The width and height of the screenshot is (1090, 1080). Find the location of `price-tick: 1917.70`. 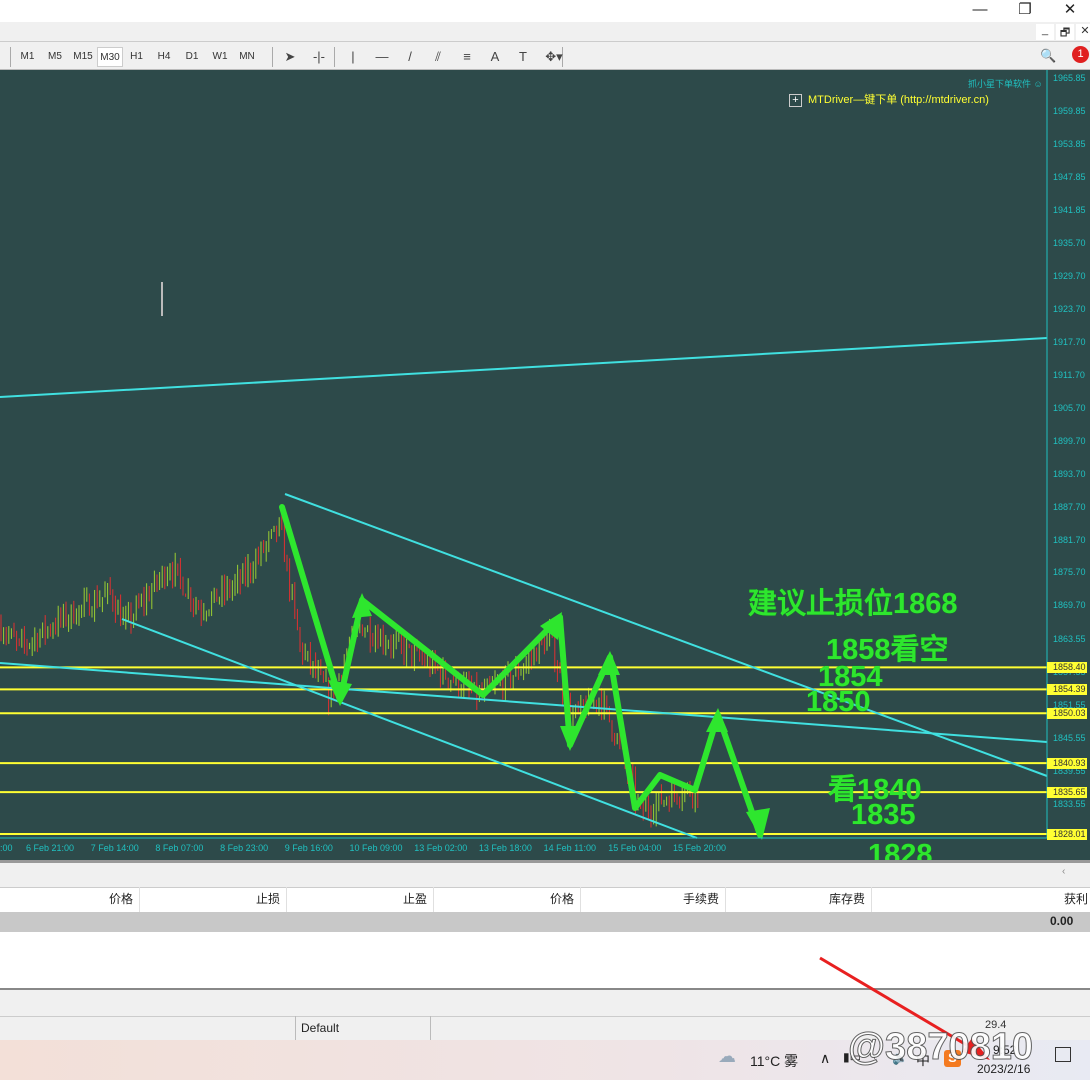

price-tick: 1917.70 is located at coordinates (1069, 342).